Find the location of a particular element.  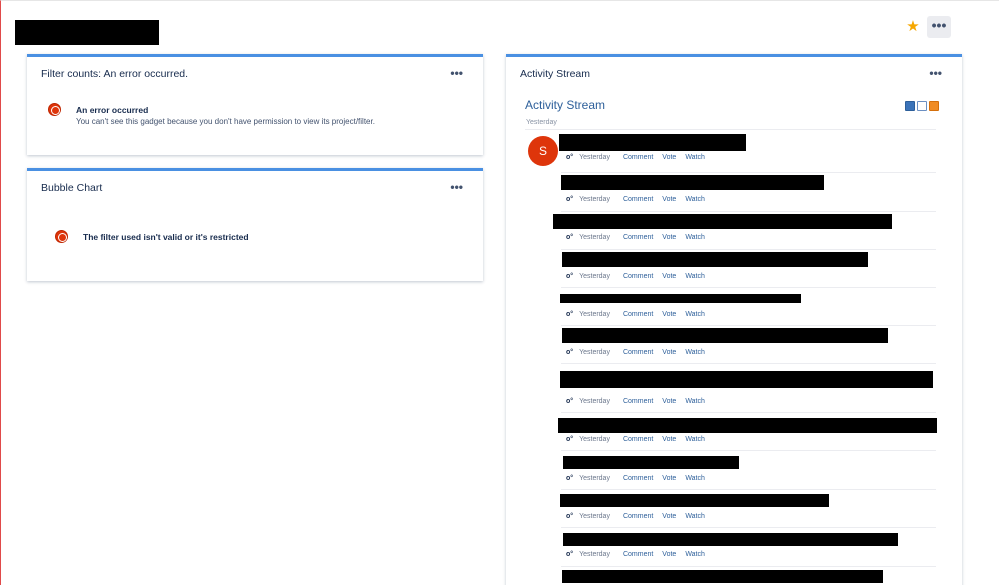

rss-icon is located at coordinates (934, 106).